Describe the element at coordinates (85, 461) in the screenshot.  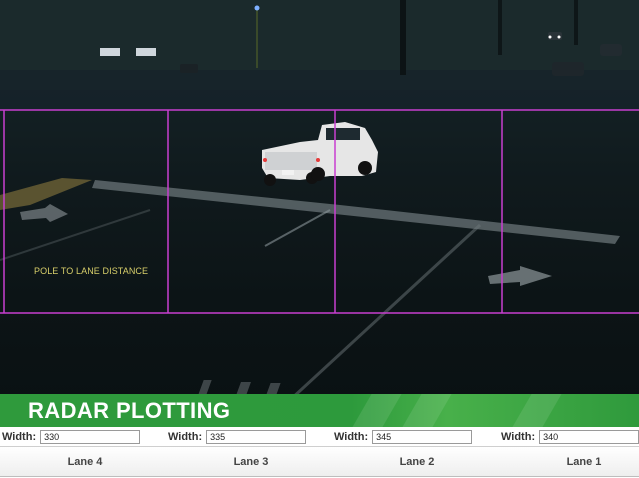
I see `lane-4-header: Lane 4` at that location.